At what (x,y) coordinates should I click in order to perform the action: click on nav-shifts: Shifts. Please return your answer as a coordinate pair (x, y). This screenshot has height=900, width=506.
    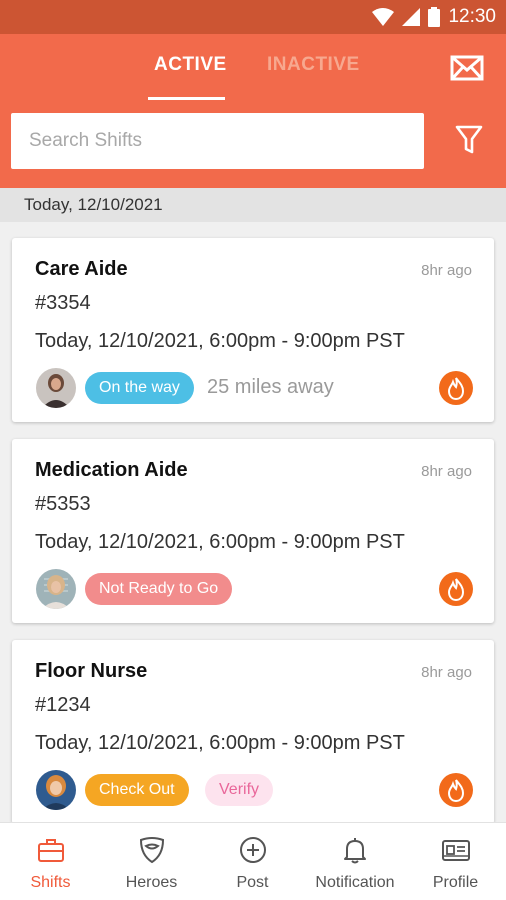
    Looking at the image, I should click on (50, 861).